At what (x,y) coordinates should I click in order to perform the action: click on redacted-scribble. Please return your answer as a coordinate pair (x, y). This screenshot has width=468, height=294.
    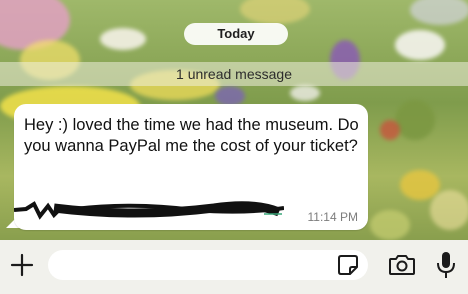
    Looking at the image, I should click on (149, 210).